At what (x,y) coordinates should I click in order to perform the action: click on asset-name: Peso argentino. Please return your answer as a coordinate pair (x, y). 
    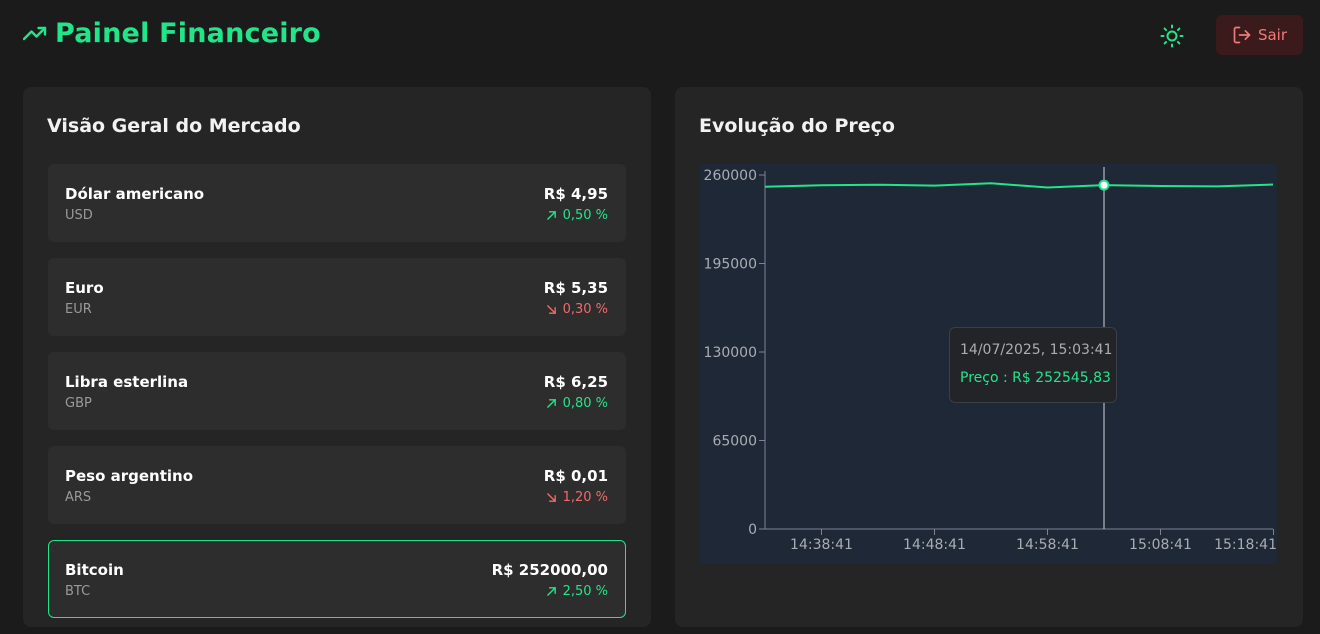
    Looking at the image, I should click on (129, 476).